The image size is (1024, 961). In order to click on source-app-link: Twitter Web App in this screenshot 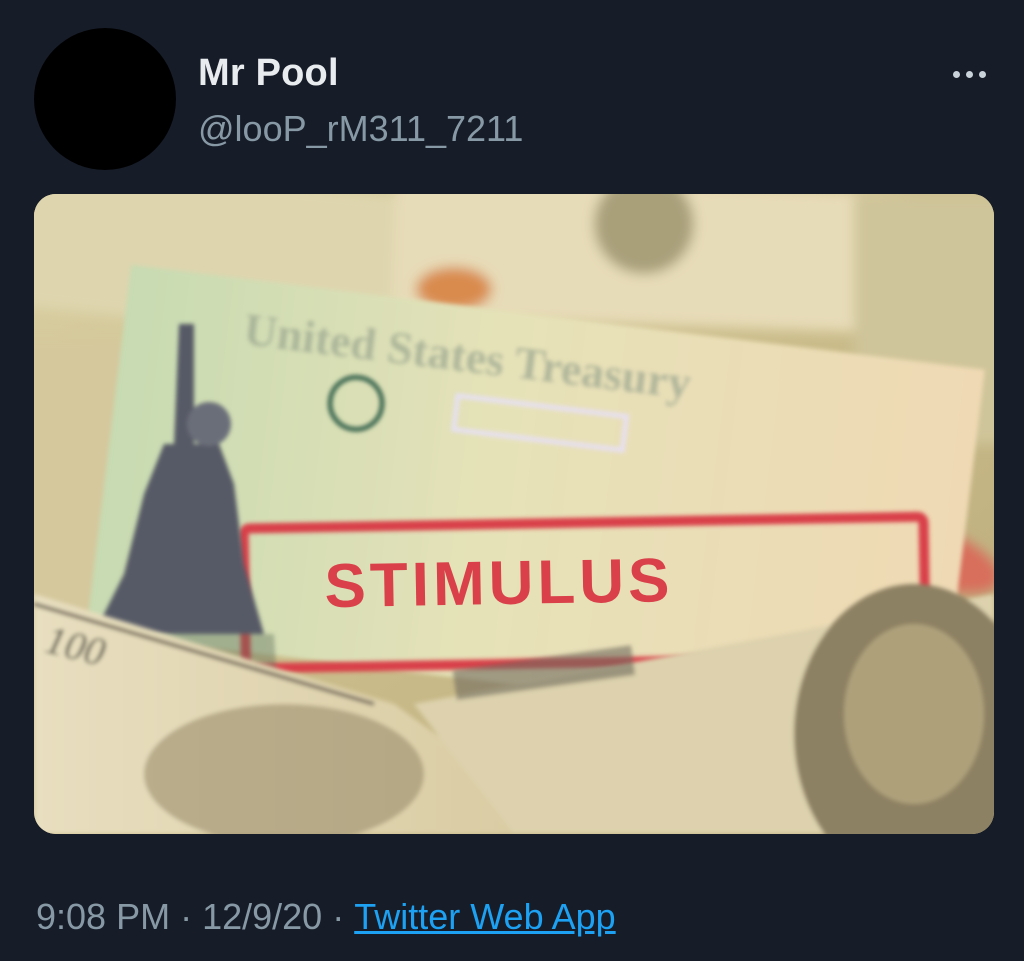, I will do `click(484, 916)`.